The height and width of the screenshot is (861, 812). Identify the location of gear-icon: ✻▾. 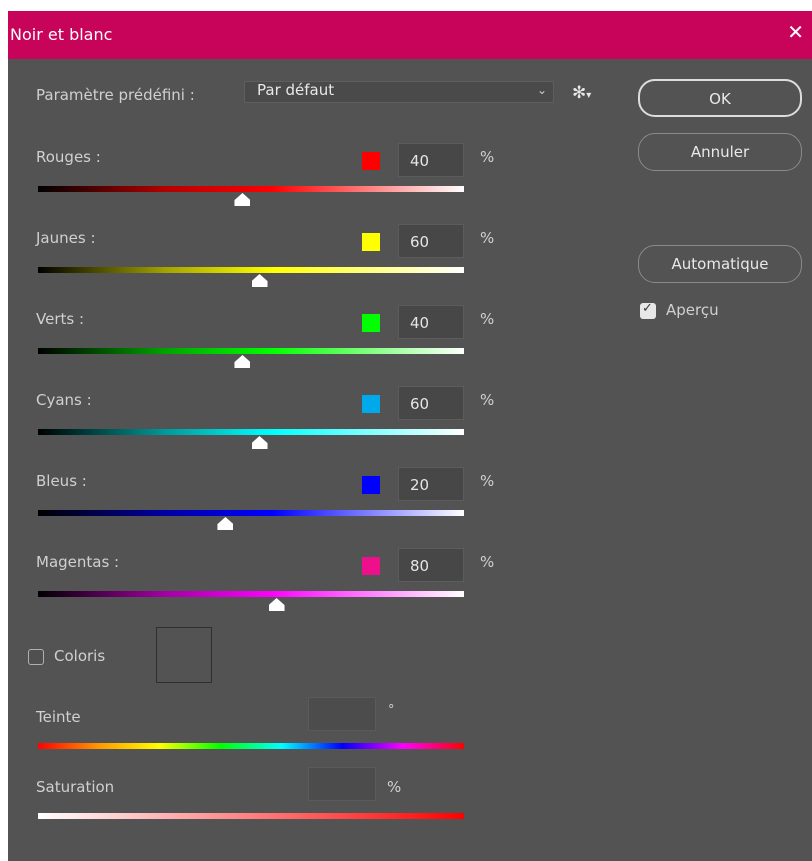
(581, 93).